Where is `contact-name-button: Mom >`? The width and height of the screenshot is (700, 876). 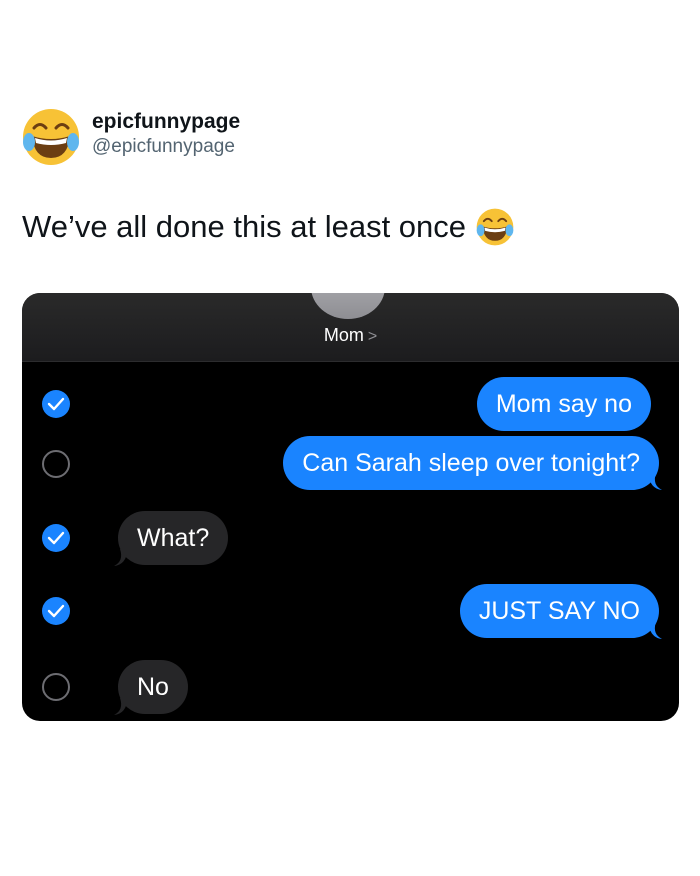 contact-name-button: Mom > is located at coordinates (350, 335).